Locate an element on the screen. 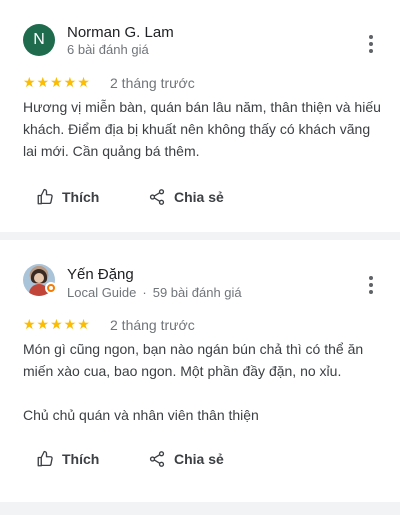 Image resolution: width=400 pixels, height=515 pixels. local-guide-label: Local Guide is located at coordinates (102, 292).